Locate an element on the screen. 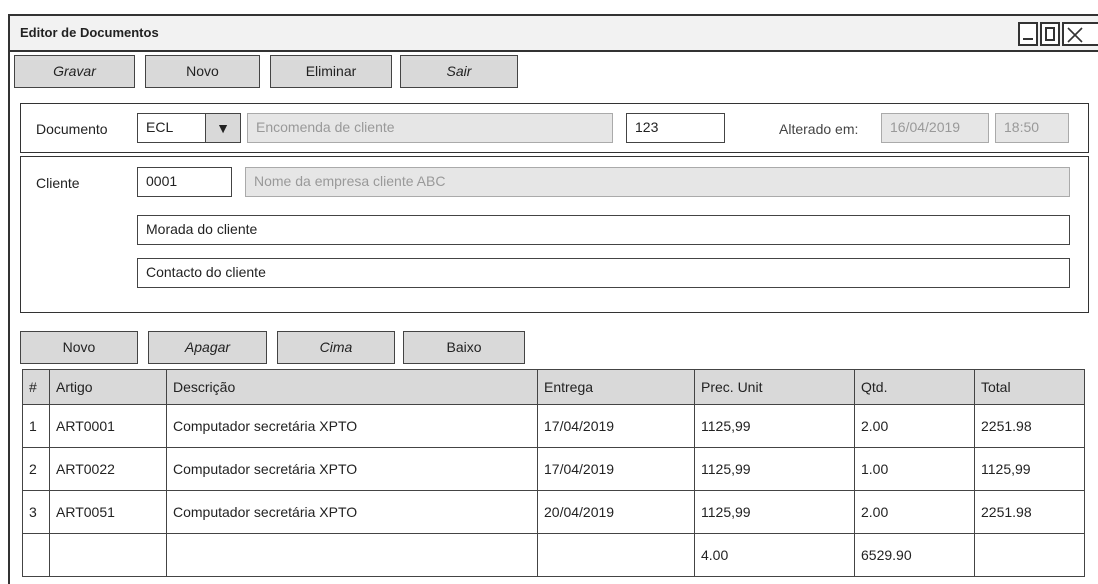  column-header-delivery: Entrega is located at coordinates (616, 387).